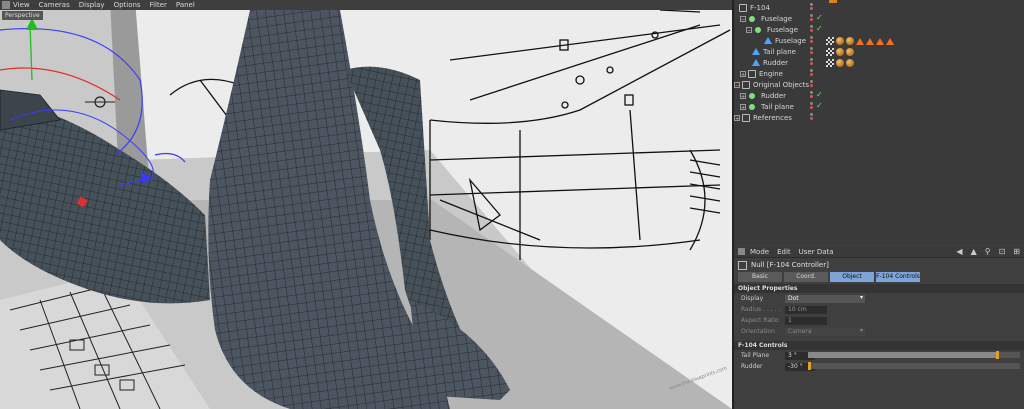  Describe the element at coordinates (879, 331) in the screenshot. I see `orientation-row: Orientation Camera` at that location.